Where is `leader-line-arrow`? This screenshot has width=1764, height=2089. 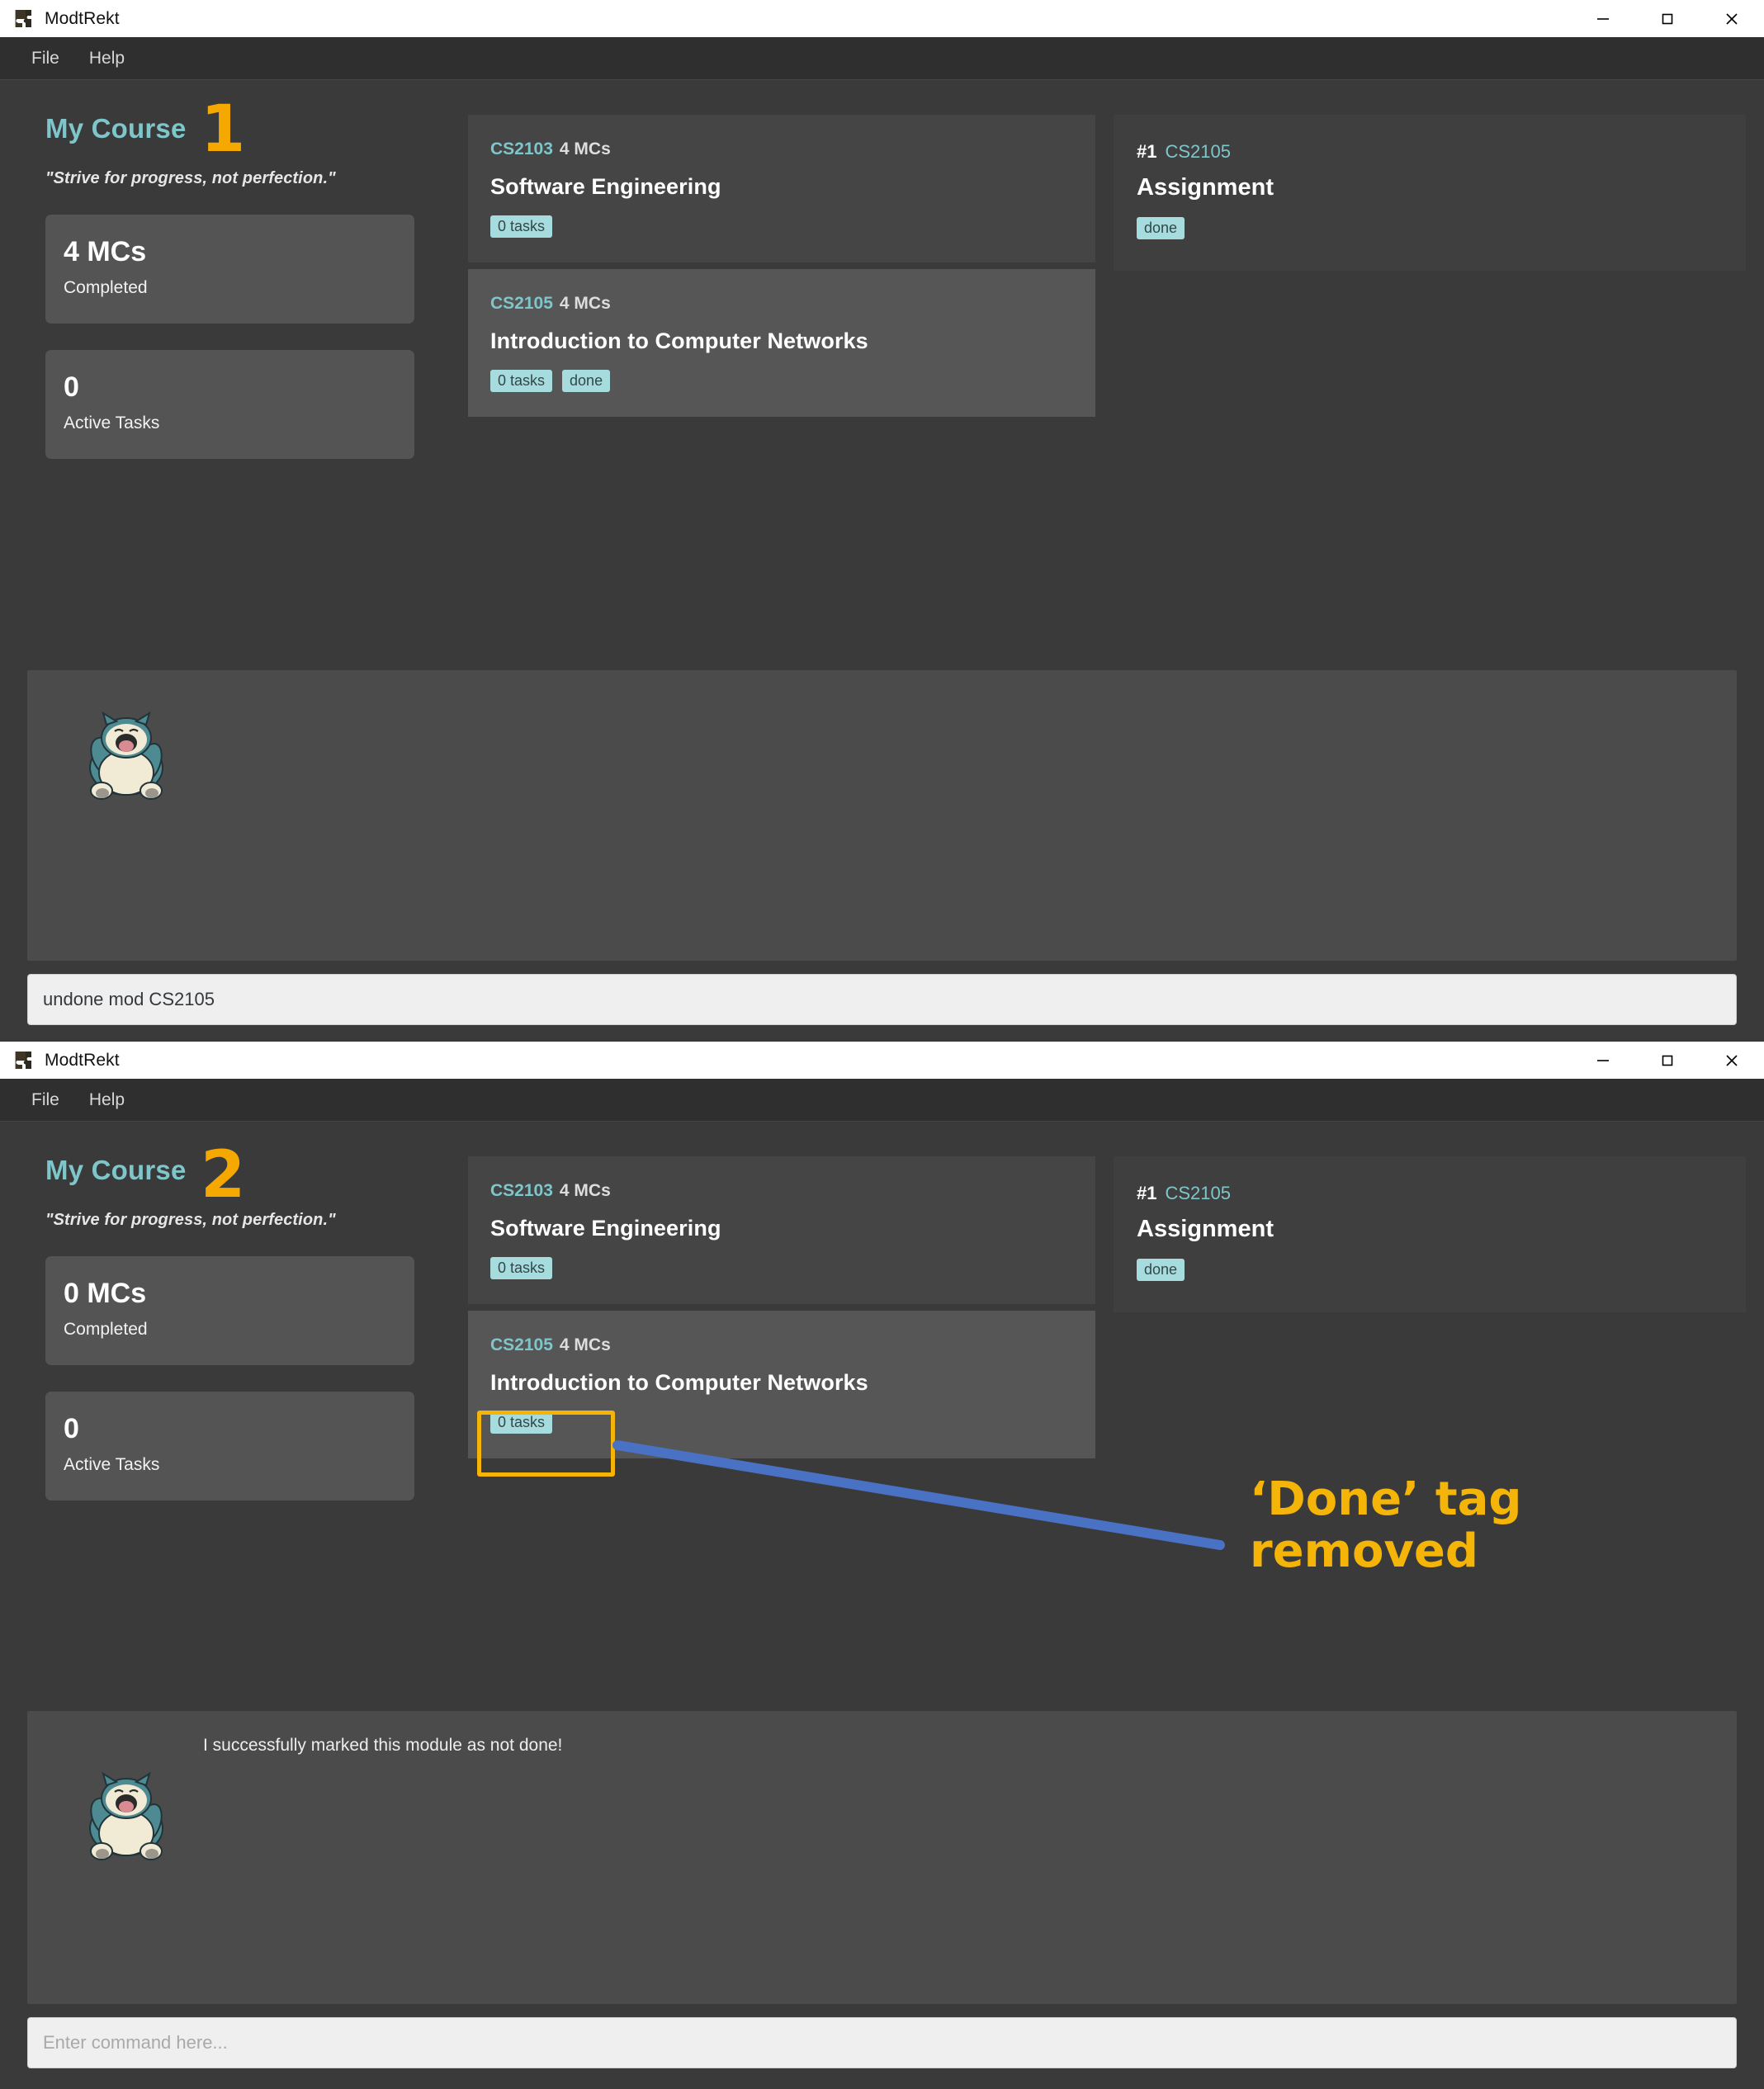 leader-line-arrow is located at coordinates (919, 1495).